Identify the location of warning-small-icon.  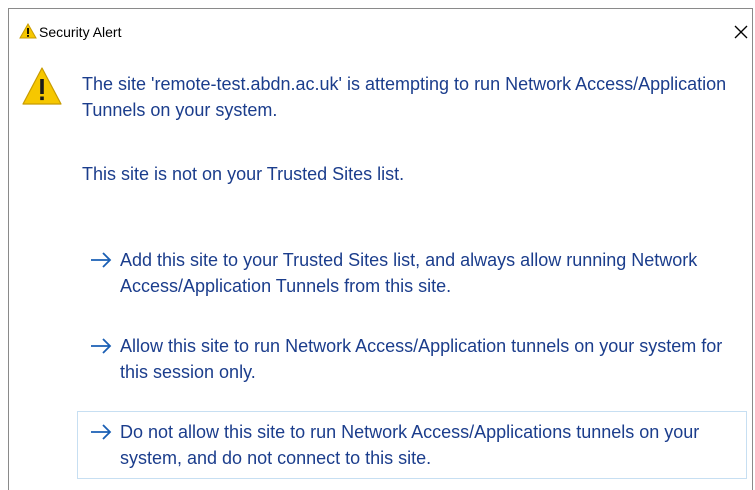
(28, 31).